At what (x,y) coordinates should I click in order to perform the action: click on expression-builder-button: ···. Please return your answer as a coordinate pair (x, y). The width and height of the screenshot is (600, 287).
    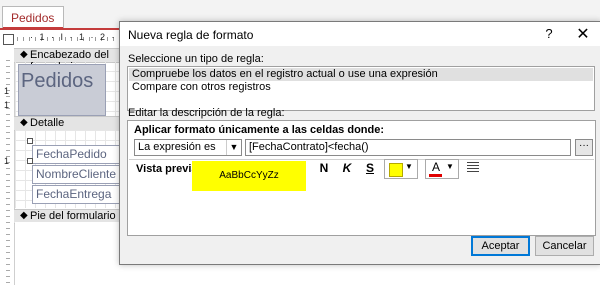
    Looking at the image, I should click on (584, 147).